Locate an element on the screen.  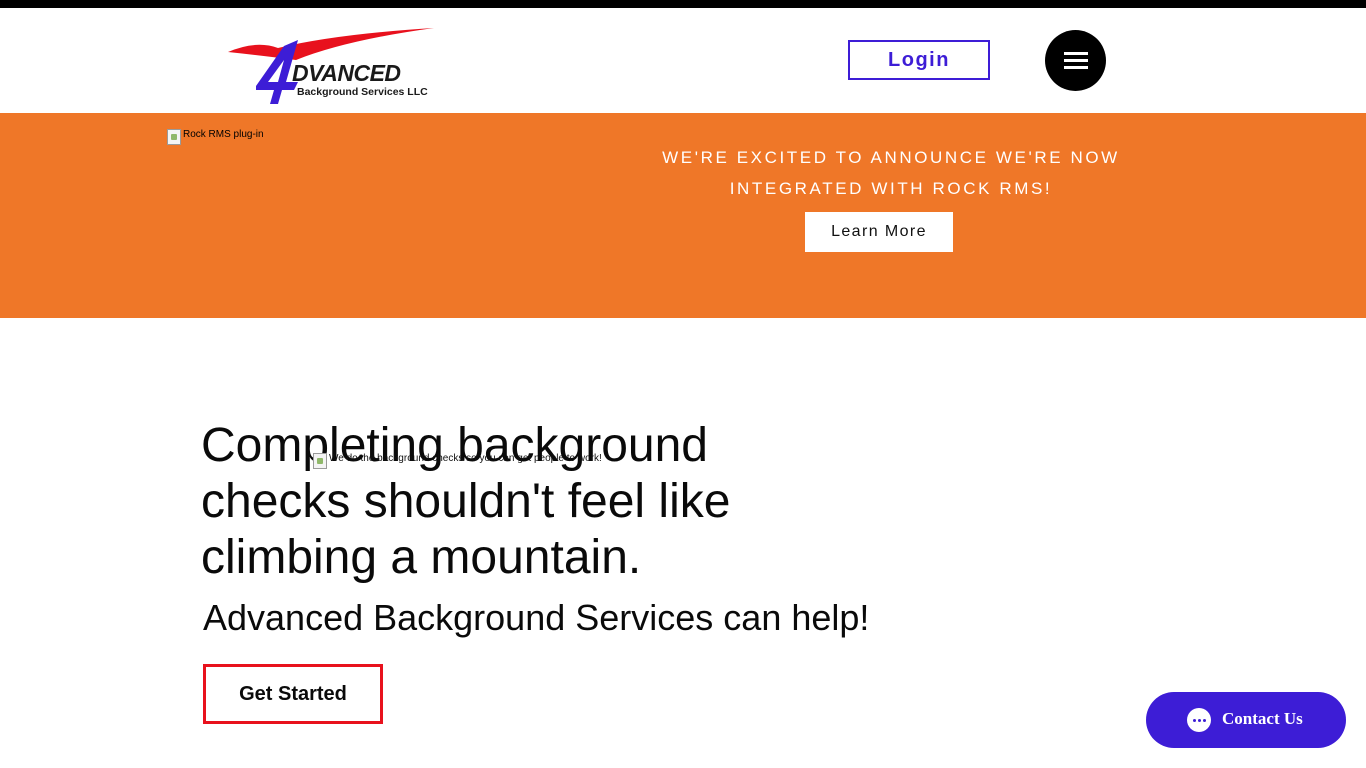
rock-rms-image: Rock RMS plug-in is located at coordinates (215, 137).